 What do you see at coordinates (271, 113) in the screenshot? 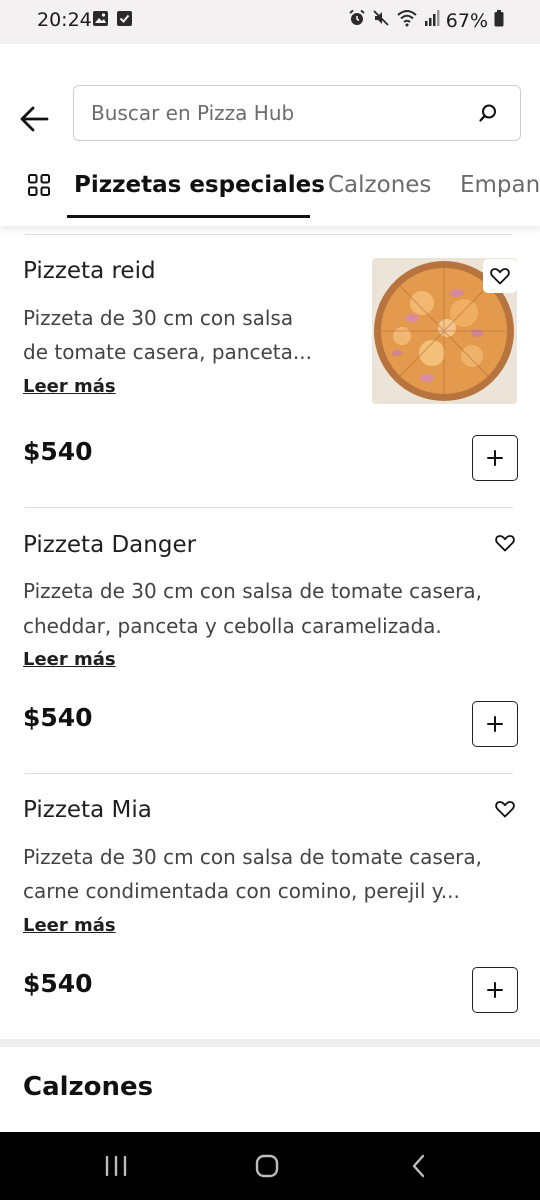
I see `search-input` at bounding box center [271, 113].